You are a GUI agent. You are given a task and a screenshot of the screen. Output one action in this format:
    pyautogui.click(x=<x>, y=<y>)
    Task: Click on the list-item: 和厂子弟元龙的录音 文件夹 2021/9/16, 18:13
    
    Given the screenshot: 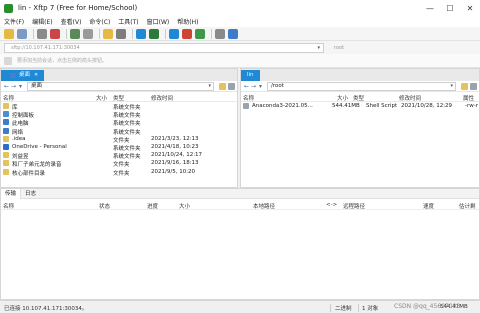 What is the action you would take?
    pyautogui.click(x=119, y=163)
    